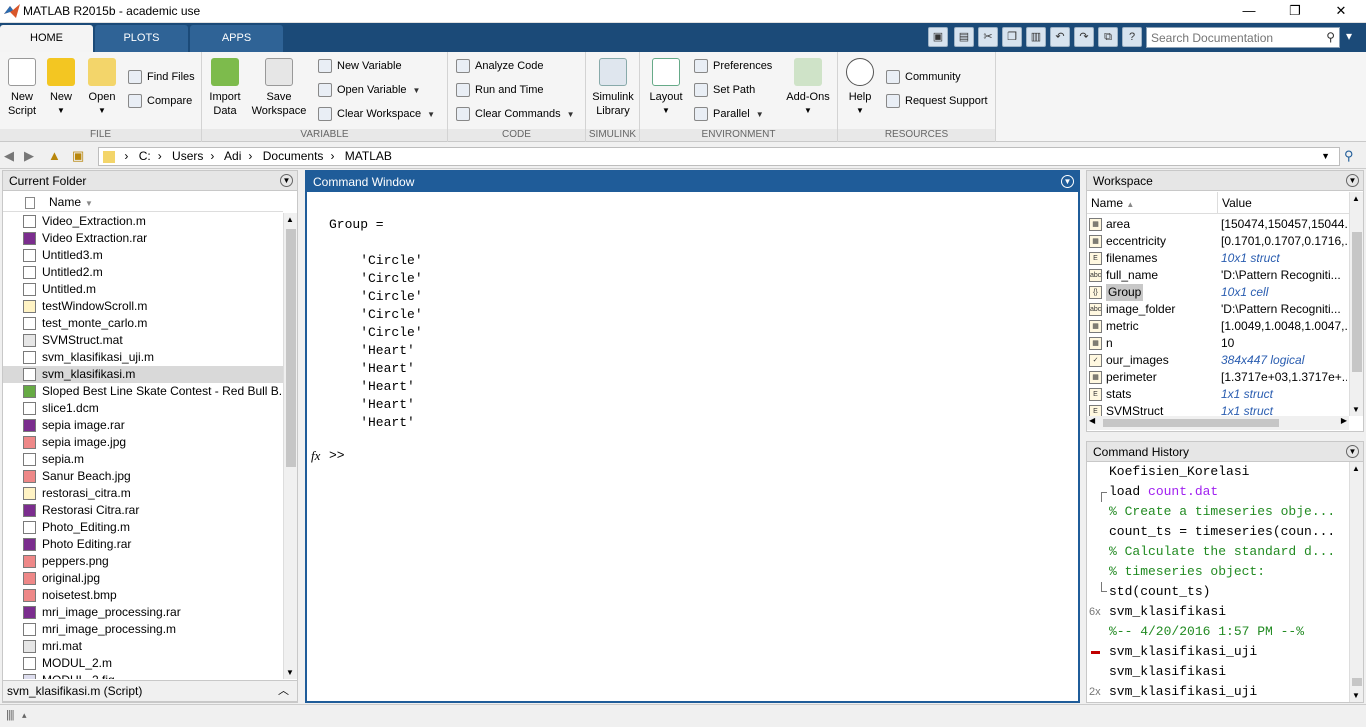  Describe the element at coordinates (808, 88) in the screenshot. I see `add-ons-button: Add-Ons ▼` at that location.